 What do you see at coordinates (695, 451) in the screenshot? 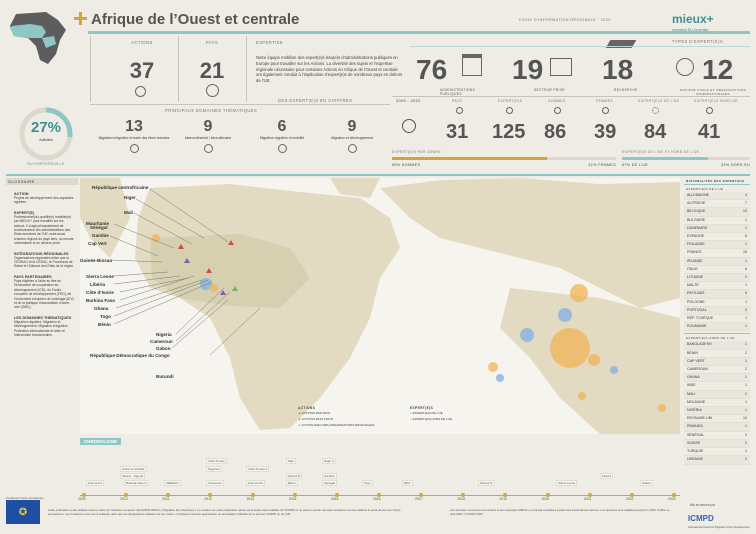
I see `nationality-country: TURQUIE` at bounding box center [695, 451].